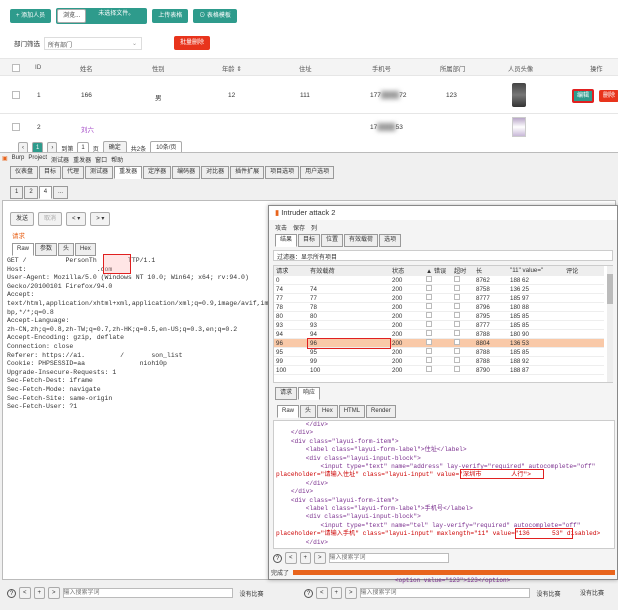  Describe the element at coordinates (407, 271) in the screenshot. I see `col-status: 状态` at that location.